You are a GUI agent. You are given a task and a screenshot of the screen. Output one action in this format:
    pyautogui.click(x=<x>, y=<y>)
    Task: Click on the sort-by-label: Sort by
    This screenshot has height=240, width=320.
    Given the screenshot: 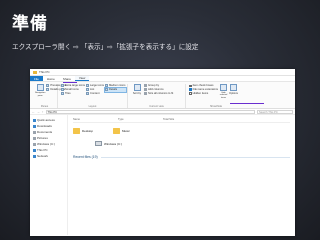 What is the action you would take?
    pyautogui.click(x=137, y=93)
    